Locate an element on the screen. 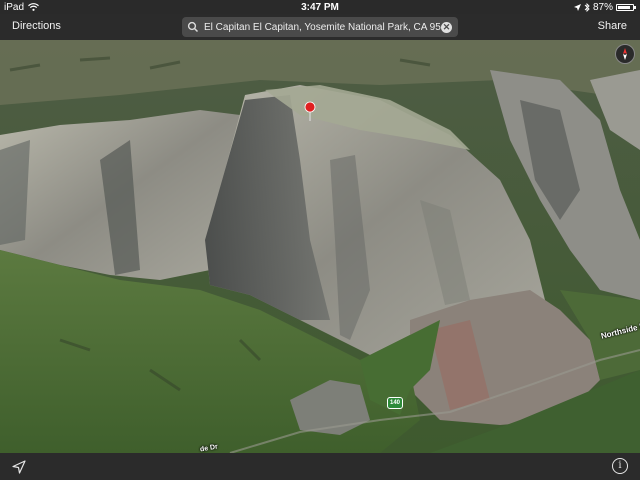 Image resolution: width=640 pixels, height=480 pixels. location-services-icon is located at coordinates (577, 7).